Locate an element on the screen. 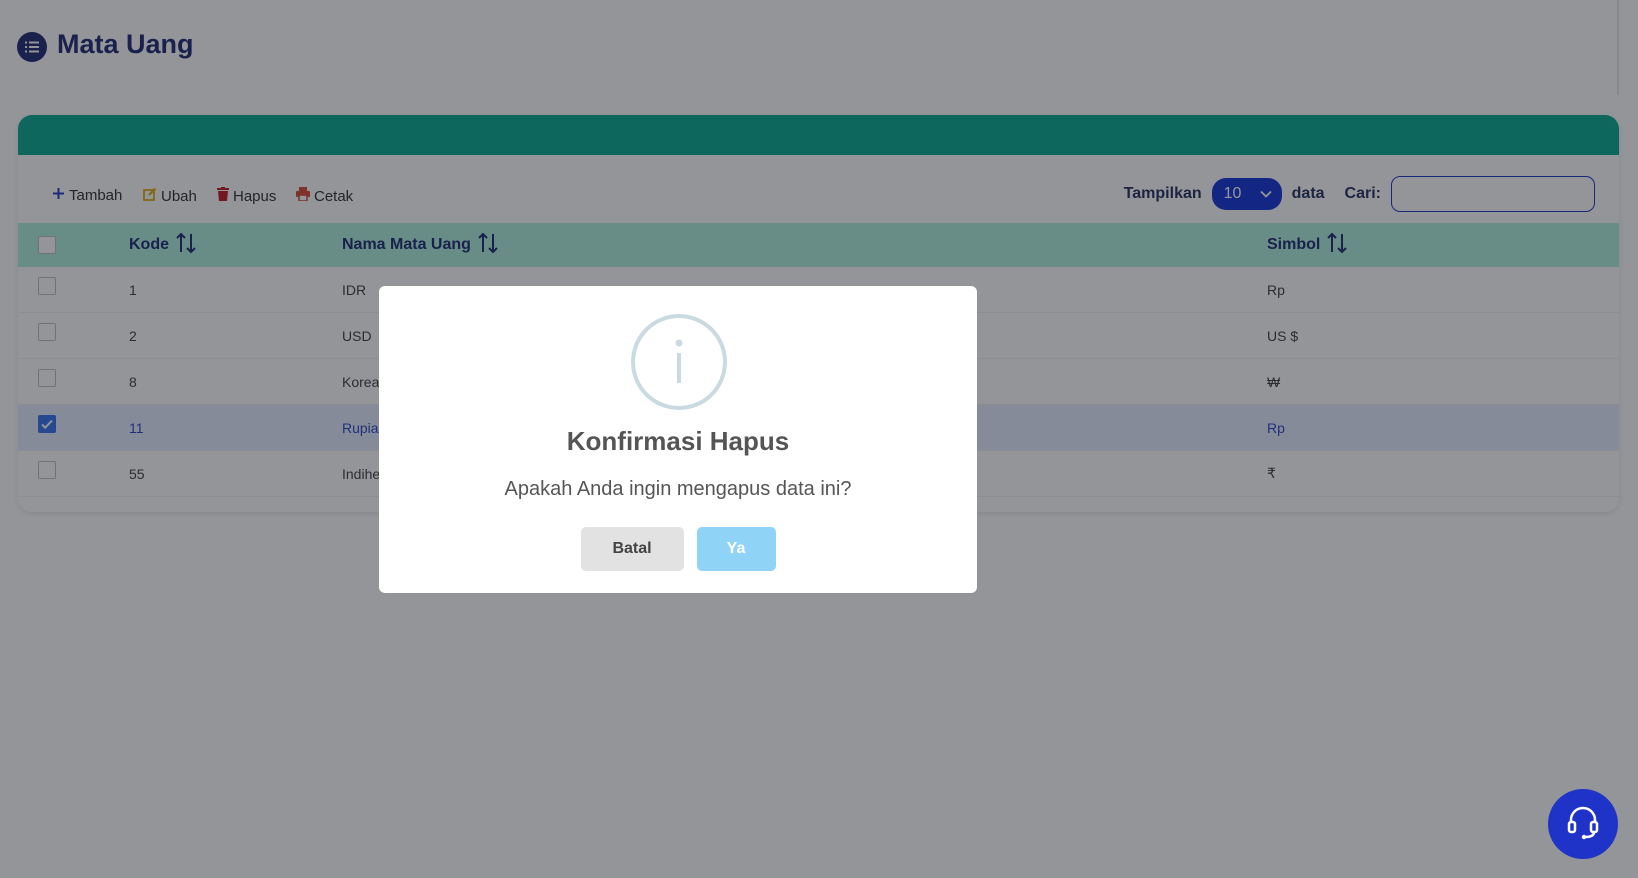 This screenshot has width=1638, height=878. confirm-button: Ya is located at coordinates (736, 549).